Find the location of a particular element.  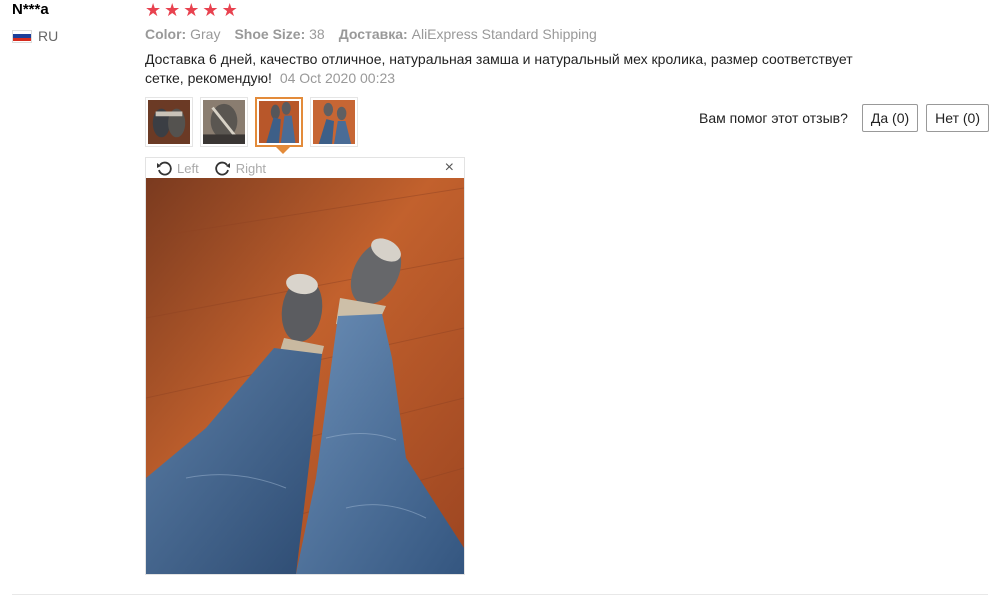

country-code: RU is located at coordinates (48, 36).